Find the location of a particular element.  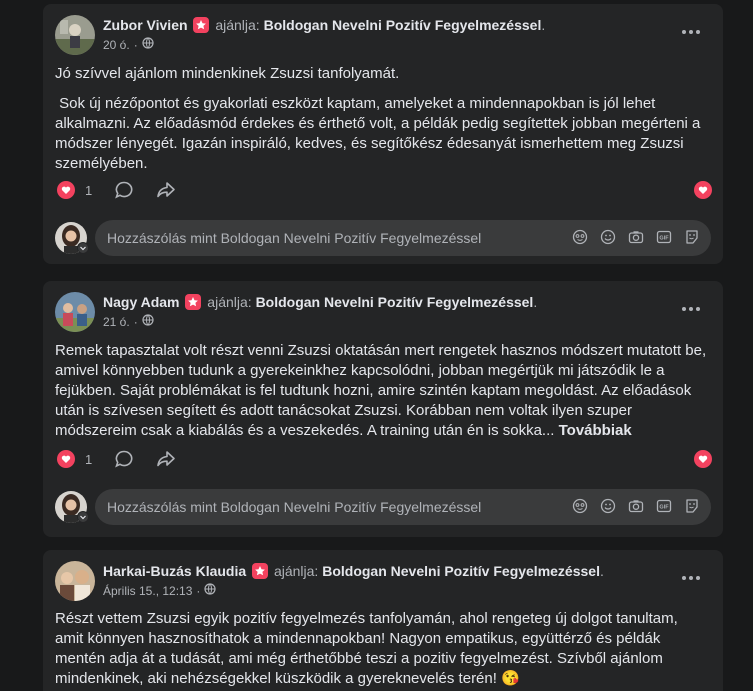

post-meta: 20 ó. · is located at coordinates (128, 44).